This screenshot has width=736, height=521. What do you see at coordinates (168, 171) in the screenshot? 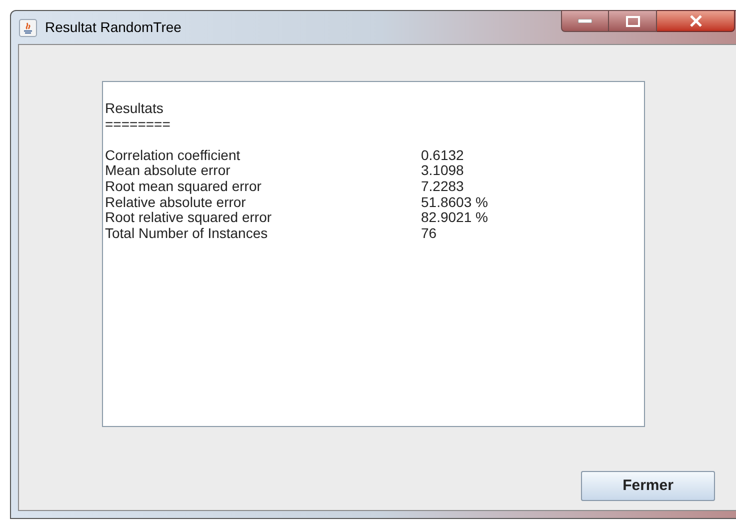
I see `metric-label: Mean absolute error` at bounding box center [168, 171].